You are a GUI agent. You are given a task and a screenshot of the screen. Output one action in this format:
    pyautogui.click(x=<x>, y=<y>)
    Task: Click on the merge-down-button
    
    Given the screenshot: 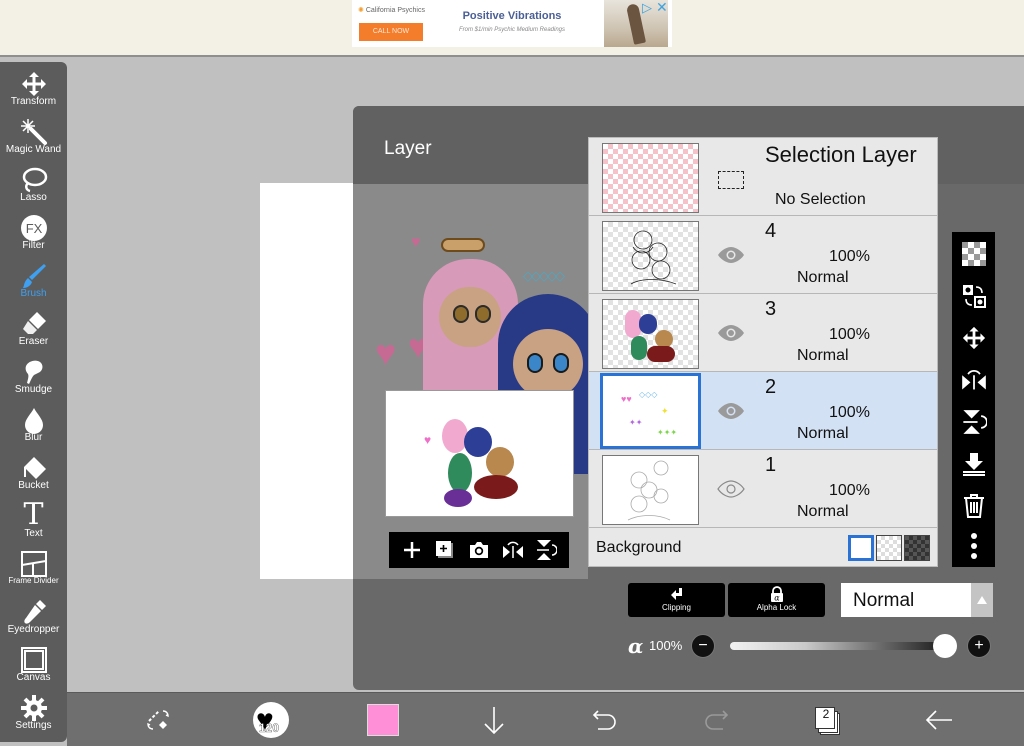 What is the action you would take?
    pyautogui.click(x=973, y=464)
    